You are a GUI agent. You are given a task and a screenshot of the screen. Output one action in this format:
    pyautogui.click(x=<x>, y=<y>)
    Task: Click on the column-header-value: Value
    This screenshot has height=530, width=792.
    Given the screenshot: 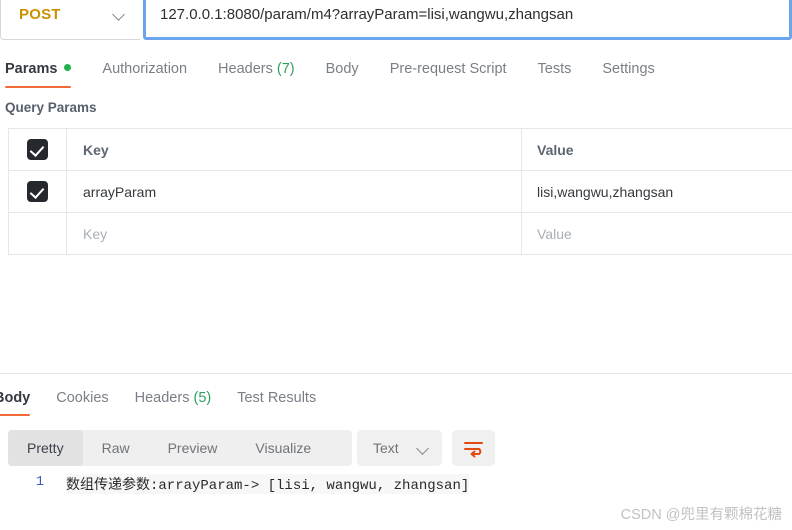 What is the action you would take?
    pyautogui.click(x=657, y=149)
    